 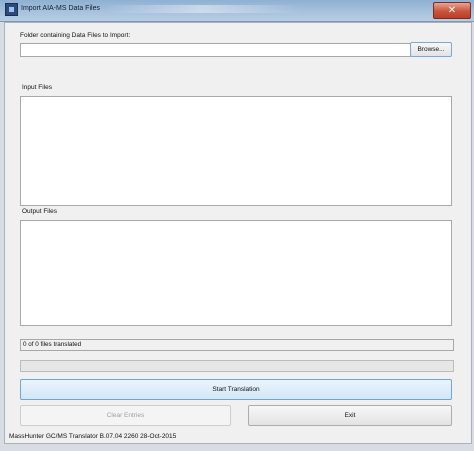 I want to click on input-files-label: Input Files, so click(x=37, y=87).